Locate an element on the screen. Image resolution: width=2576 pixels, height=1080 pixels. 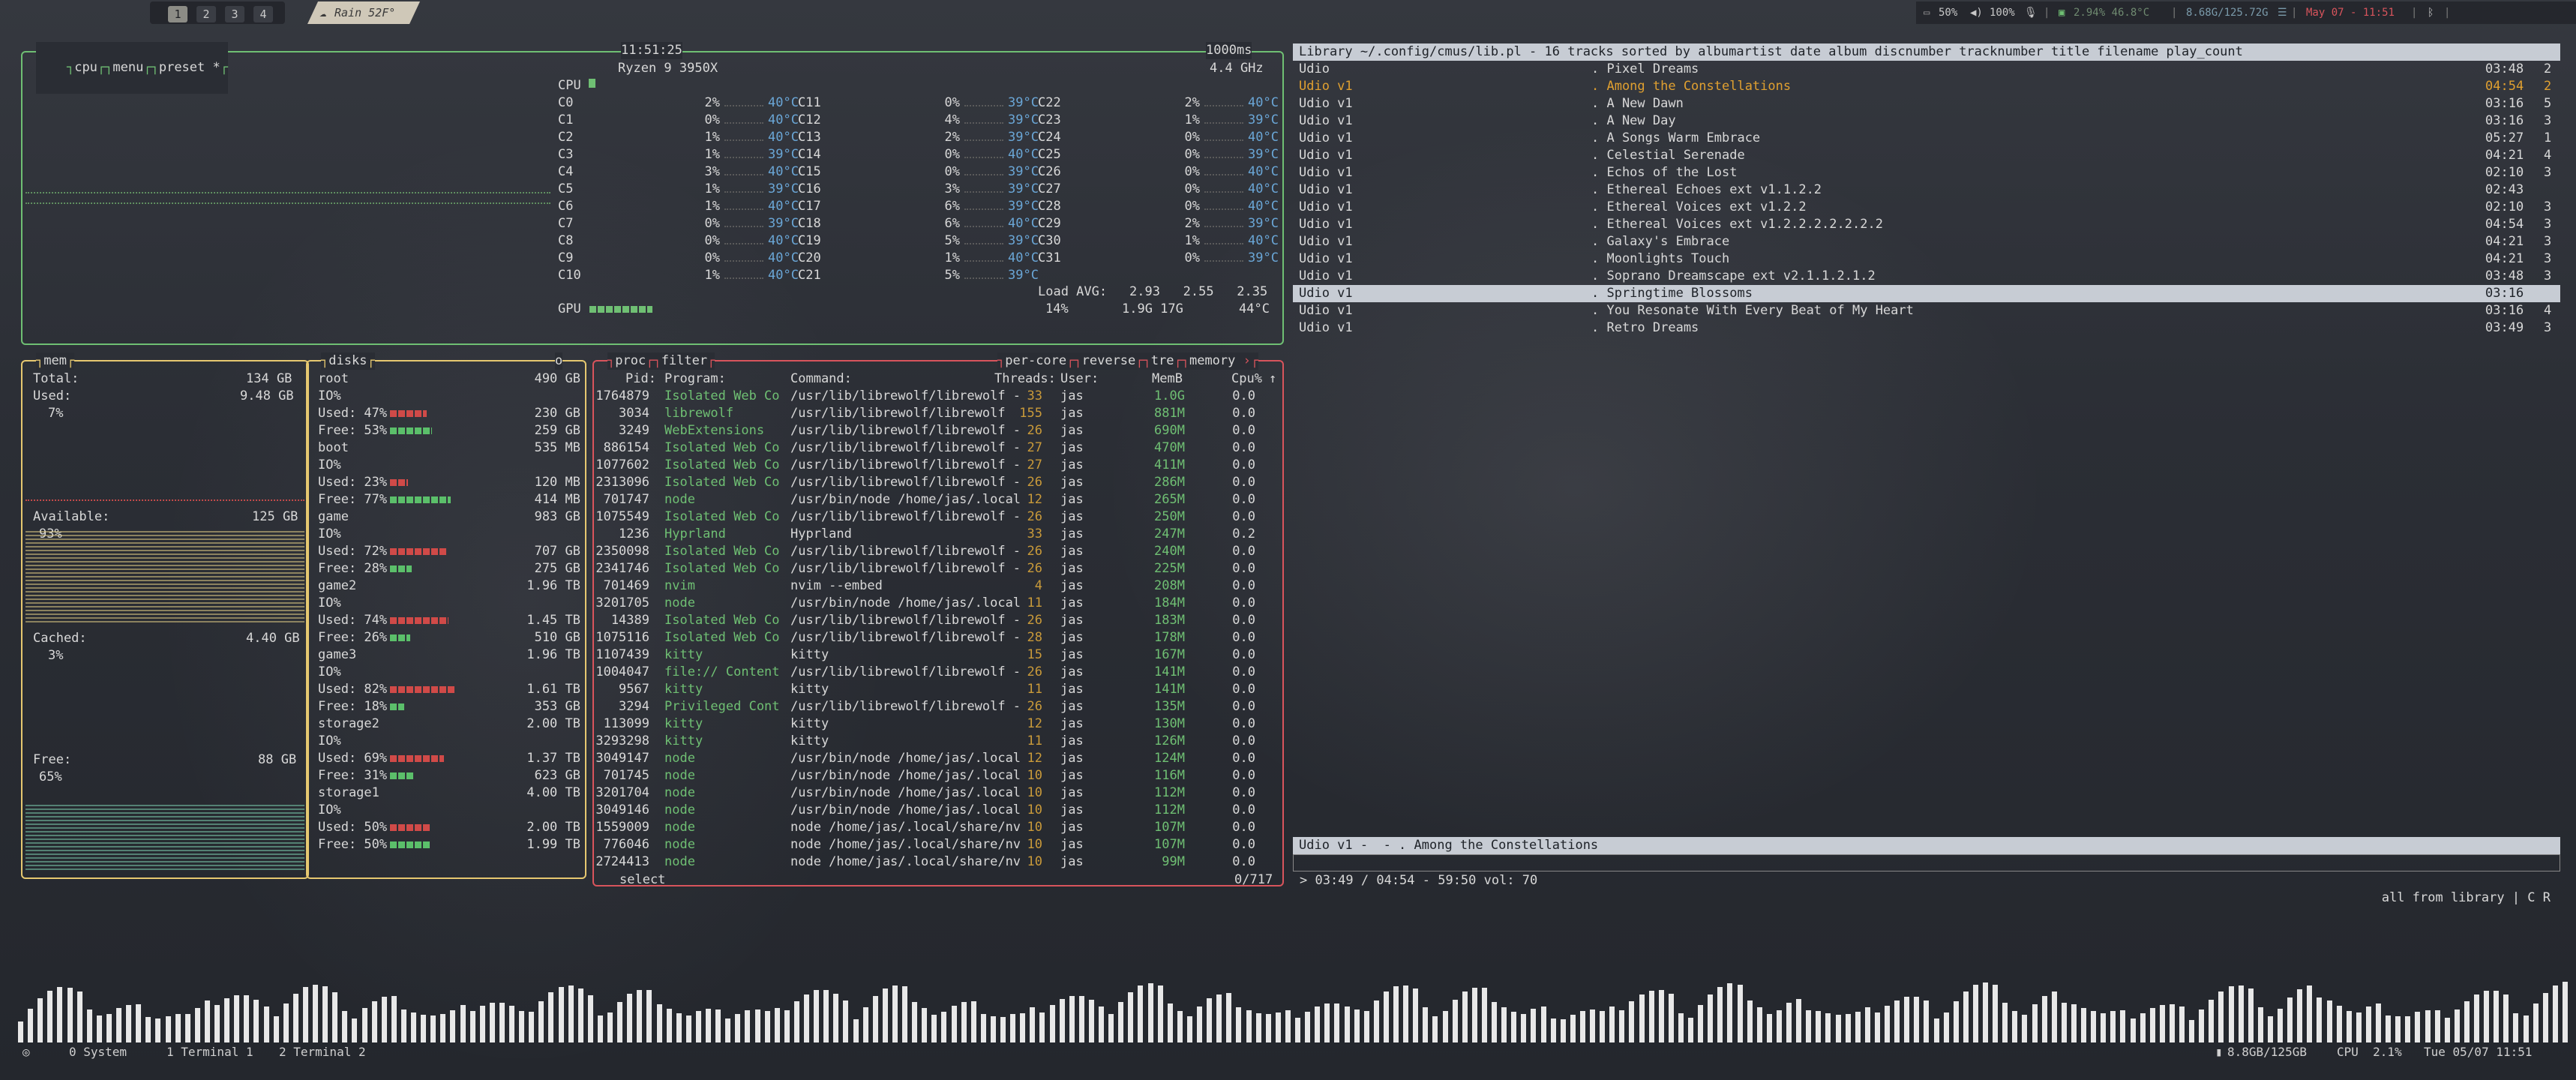
core-temp: 39°C is located at coordinates (1024, 120).